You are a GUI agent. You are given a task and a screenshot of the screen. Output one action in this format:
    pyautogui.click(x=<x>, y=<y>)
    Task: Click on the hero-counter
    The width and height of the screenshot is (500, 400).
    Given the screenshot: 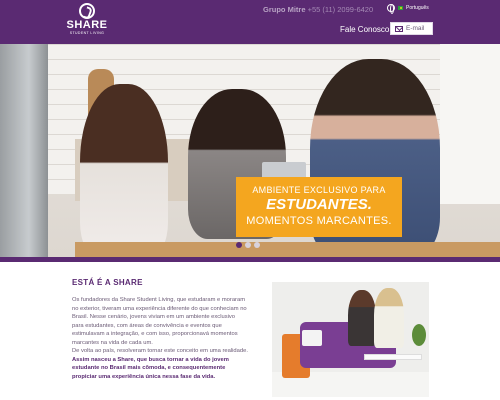 What is the action you would take?
    pyautogui.click(x=287, y=249)
    